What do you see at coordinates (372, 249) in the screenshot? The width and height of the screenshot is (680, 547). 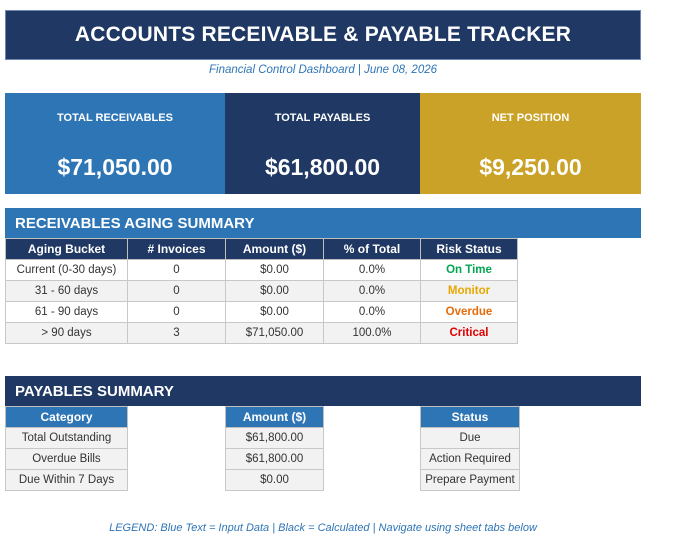 I see `column-header-percent: % of Total` at bounding box center [372, 249].